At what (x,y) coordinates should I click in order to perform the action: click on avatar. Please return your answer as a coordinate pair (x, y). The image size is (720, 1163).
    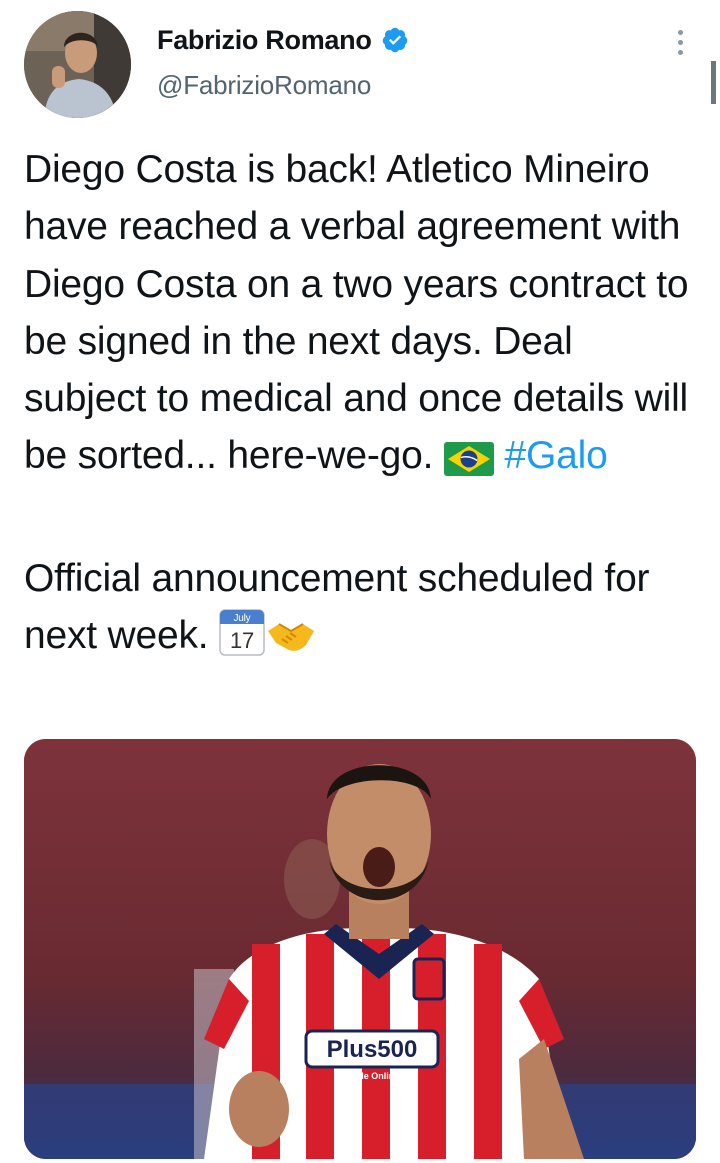
    Looking at the image, I should click on (77, 64).